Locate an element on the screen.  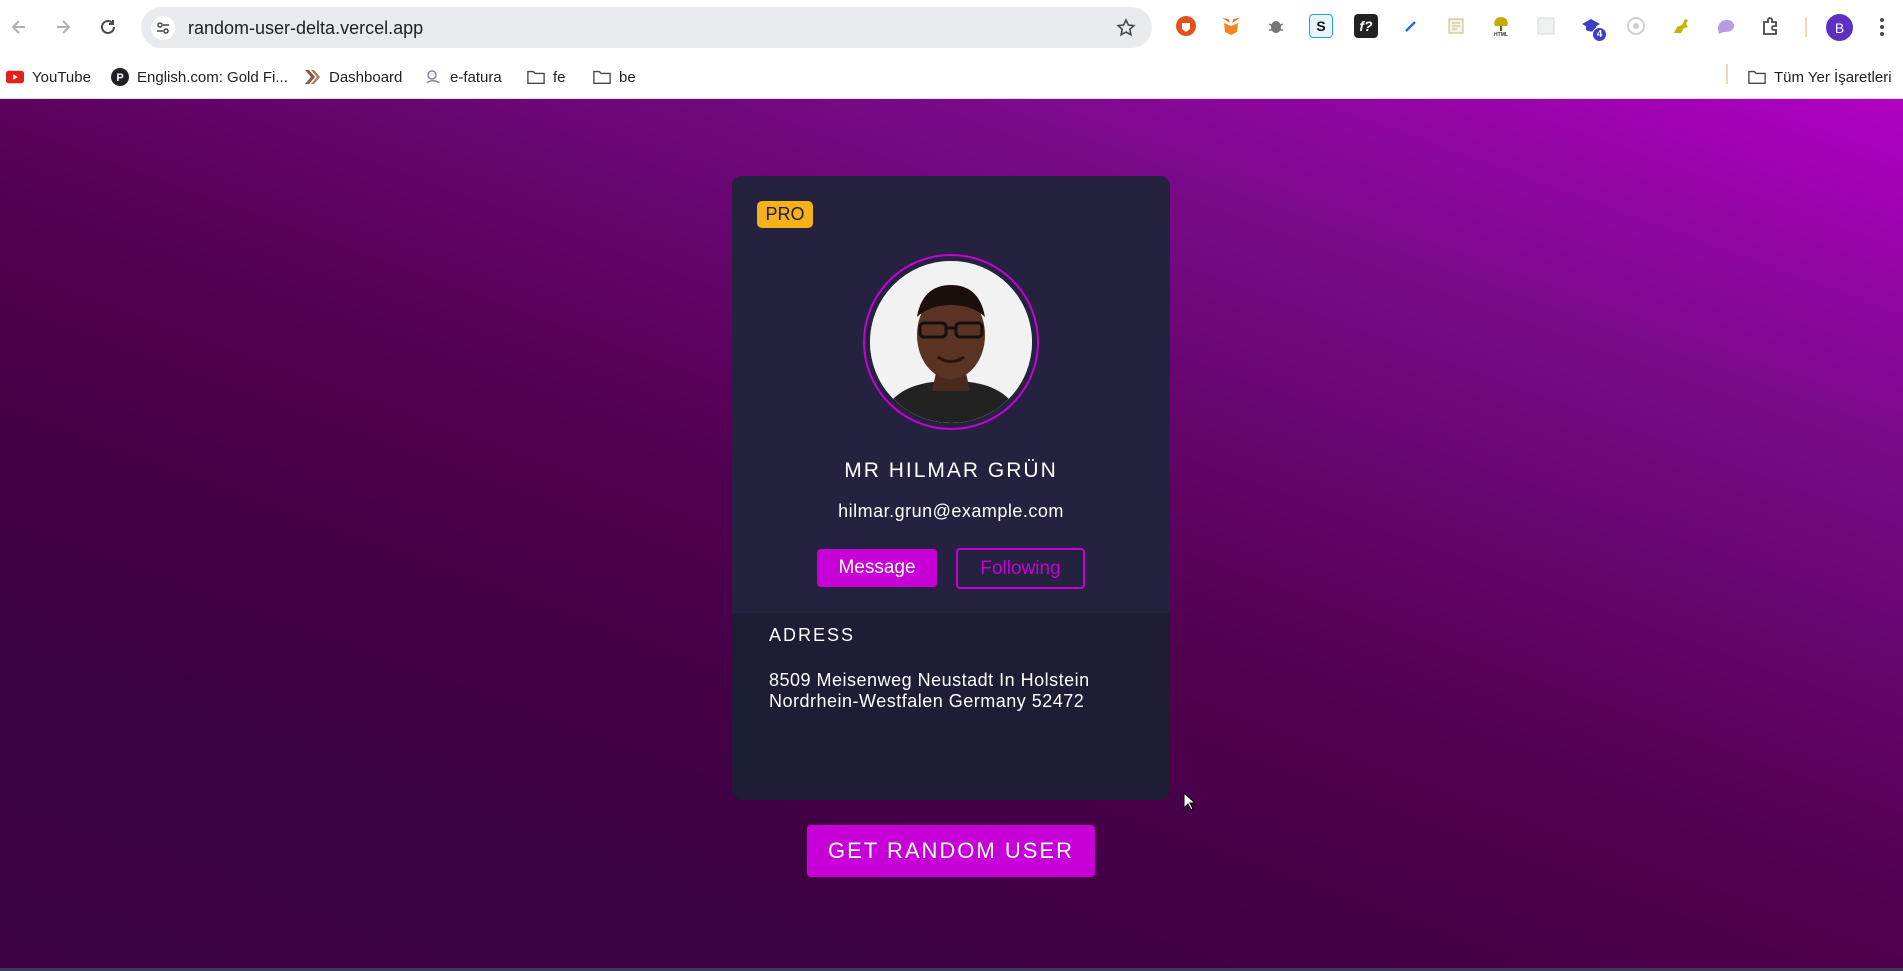
metamask-extension-icon is located at coordinates (1231, 26).